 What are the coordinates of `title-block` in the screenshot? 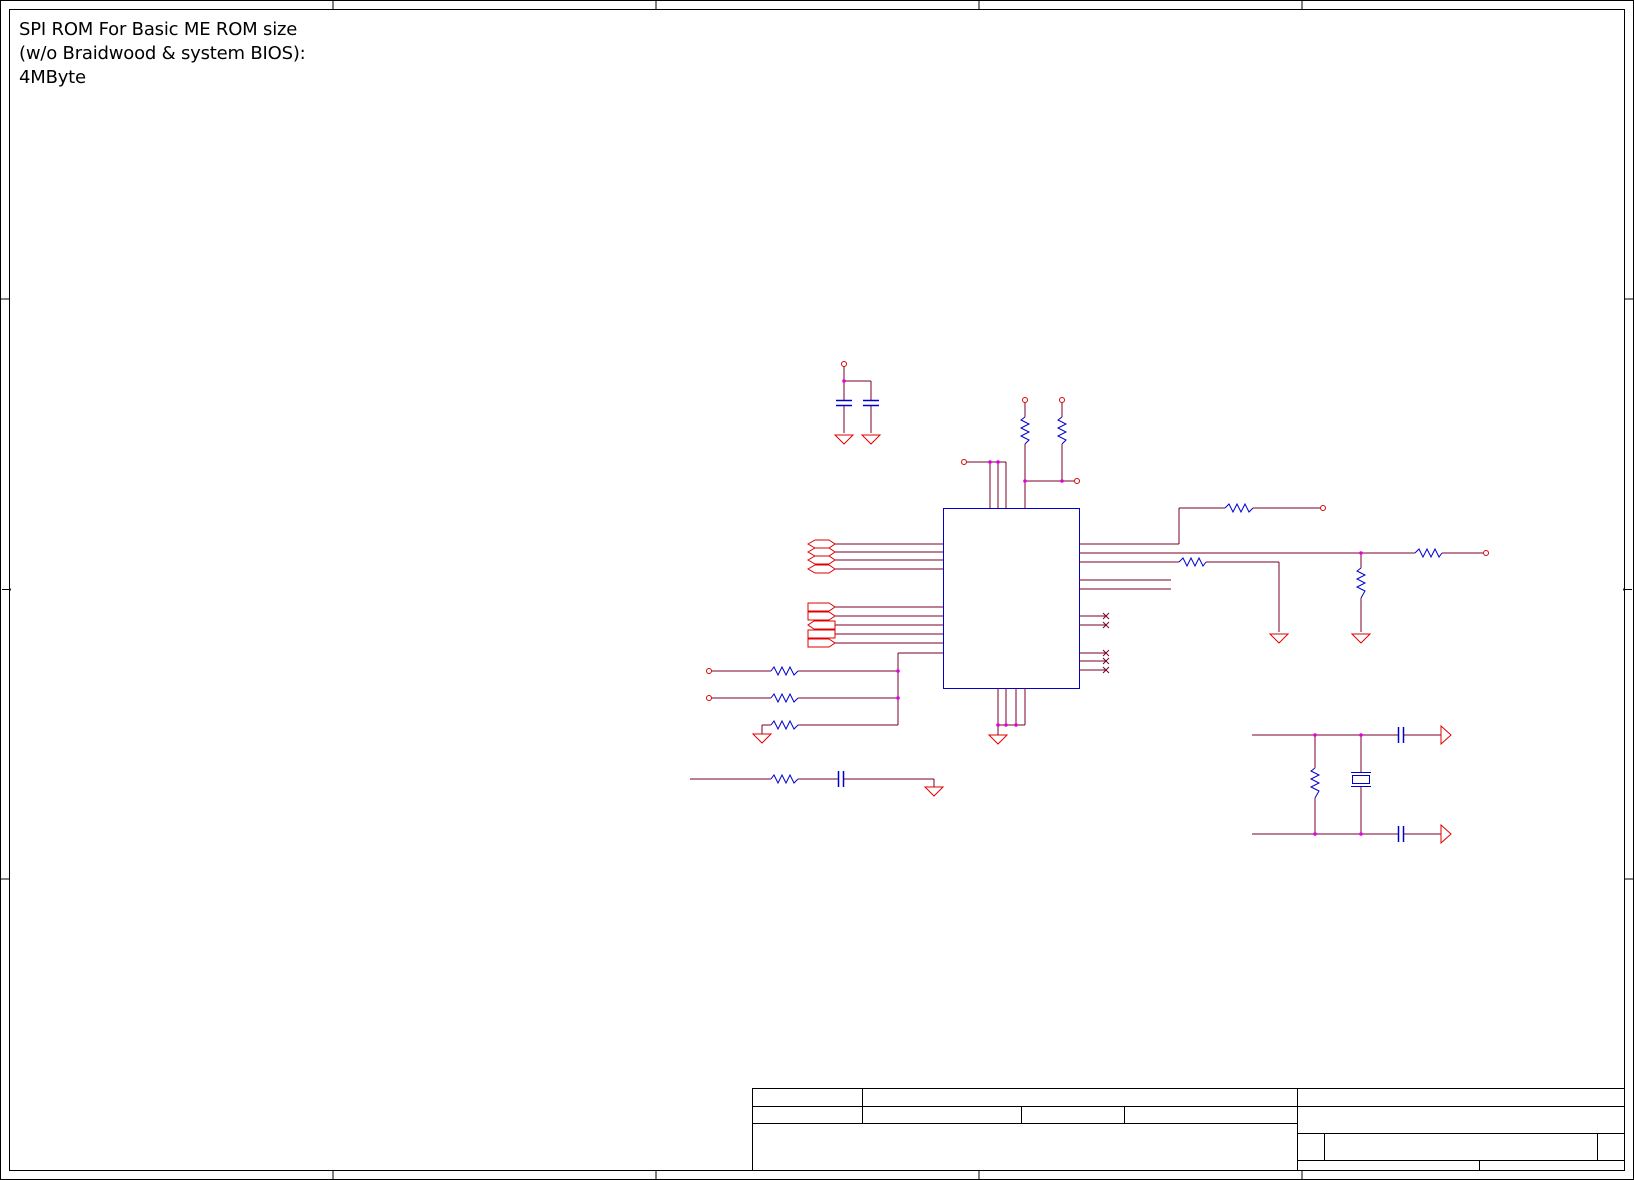 It's located at (1188, 1129).